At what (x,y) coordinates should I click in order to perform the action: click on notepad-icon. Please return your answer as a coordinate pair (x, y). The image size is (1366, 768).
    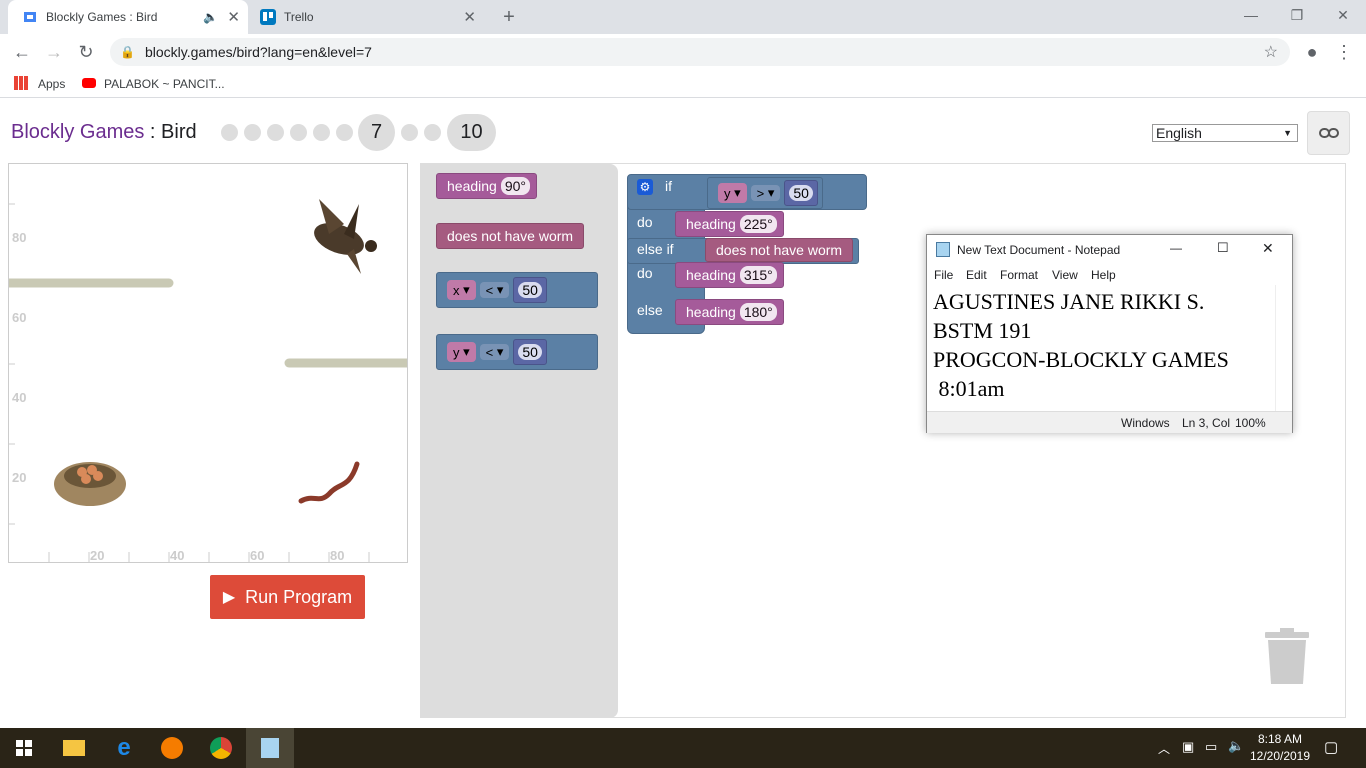
    Looking at the image, I should click on (943, 249).